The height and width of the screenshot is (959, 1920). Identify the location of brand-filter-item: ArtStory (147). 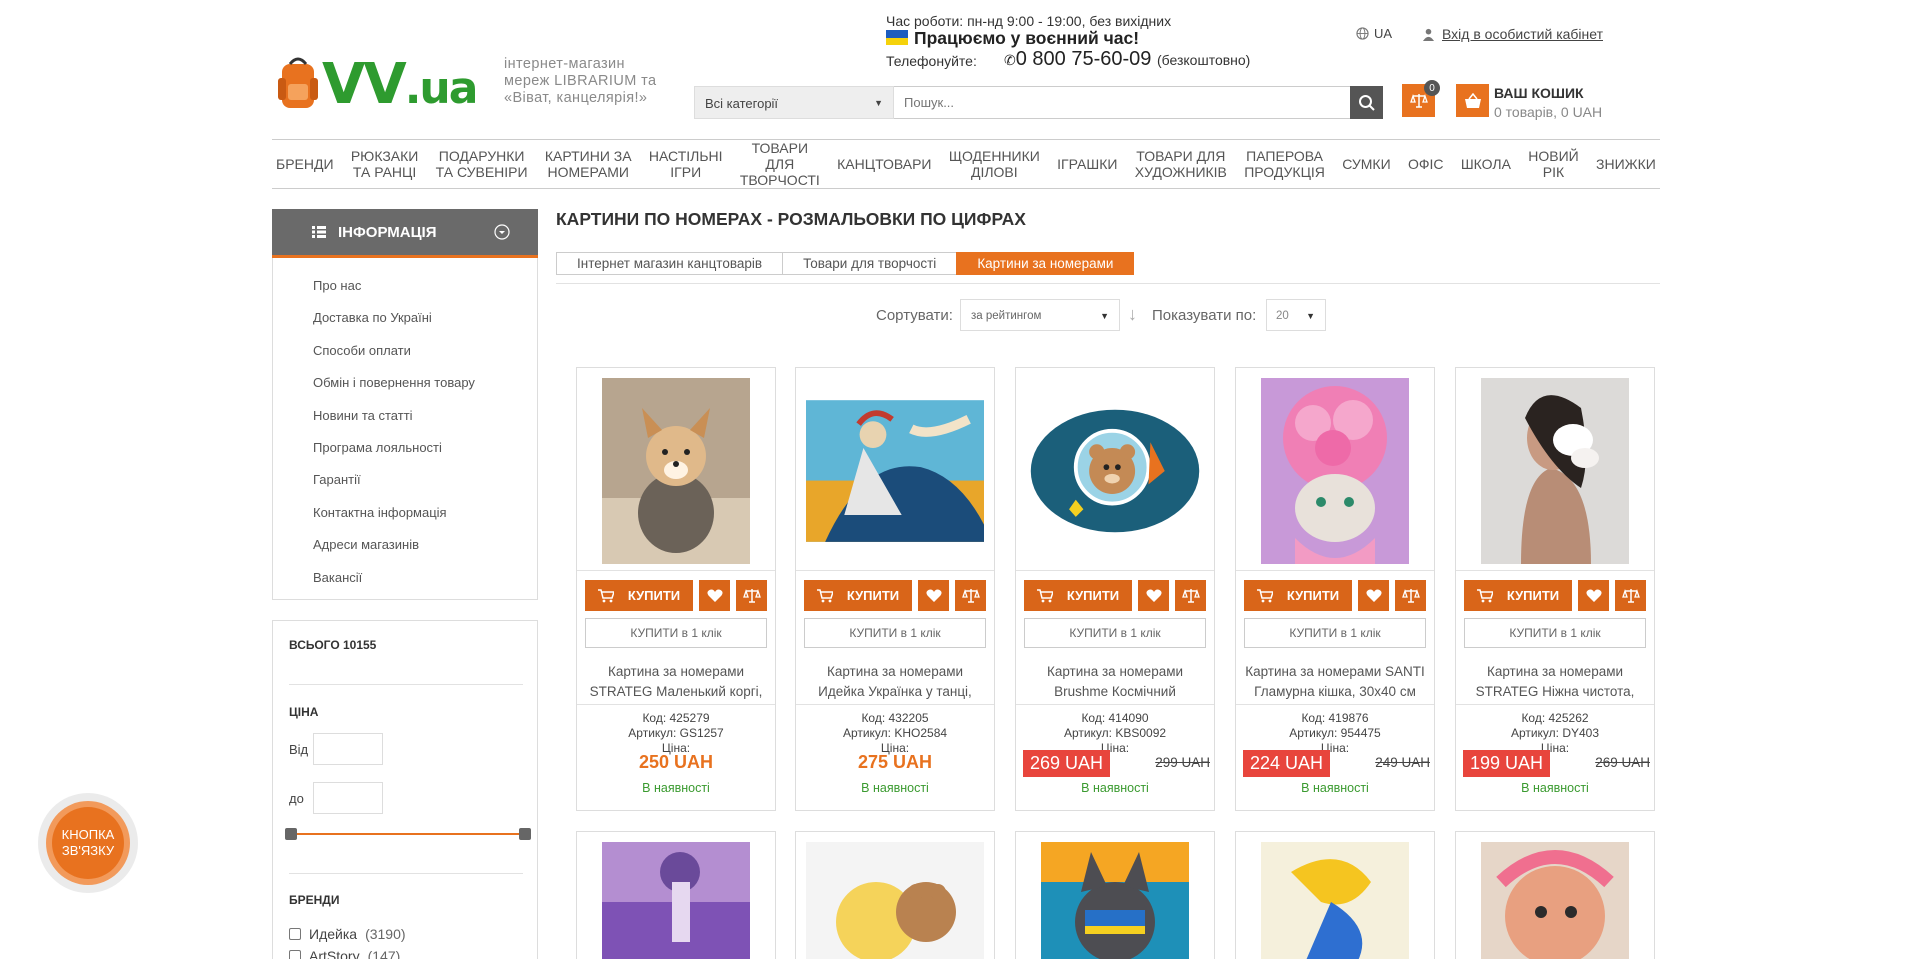
(344, 953).